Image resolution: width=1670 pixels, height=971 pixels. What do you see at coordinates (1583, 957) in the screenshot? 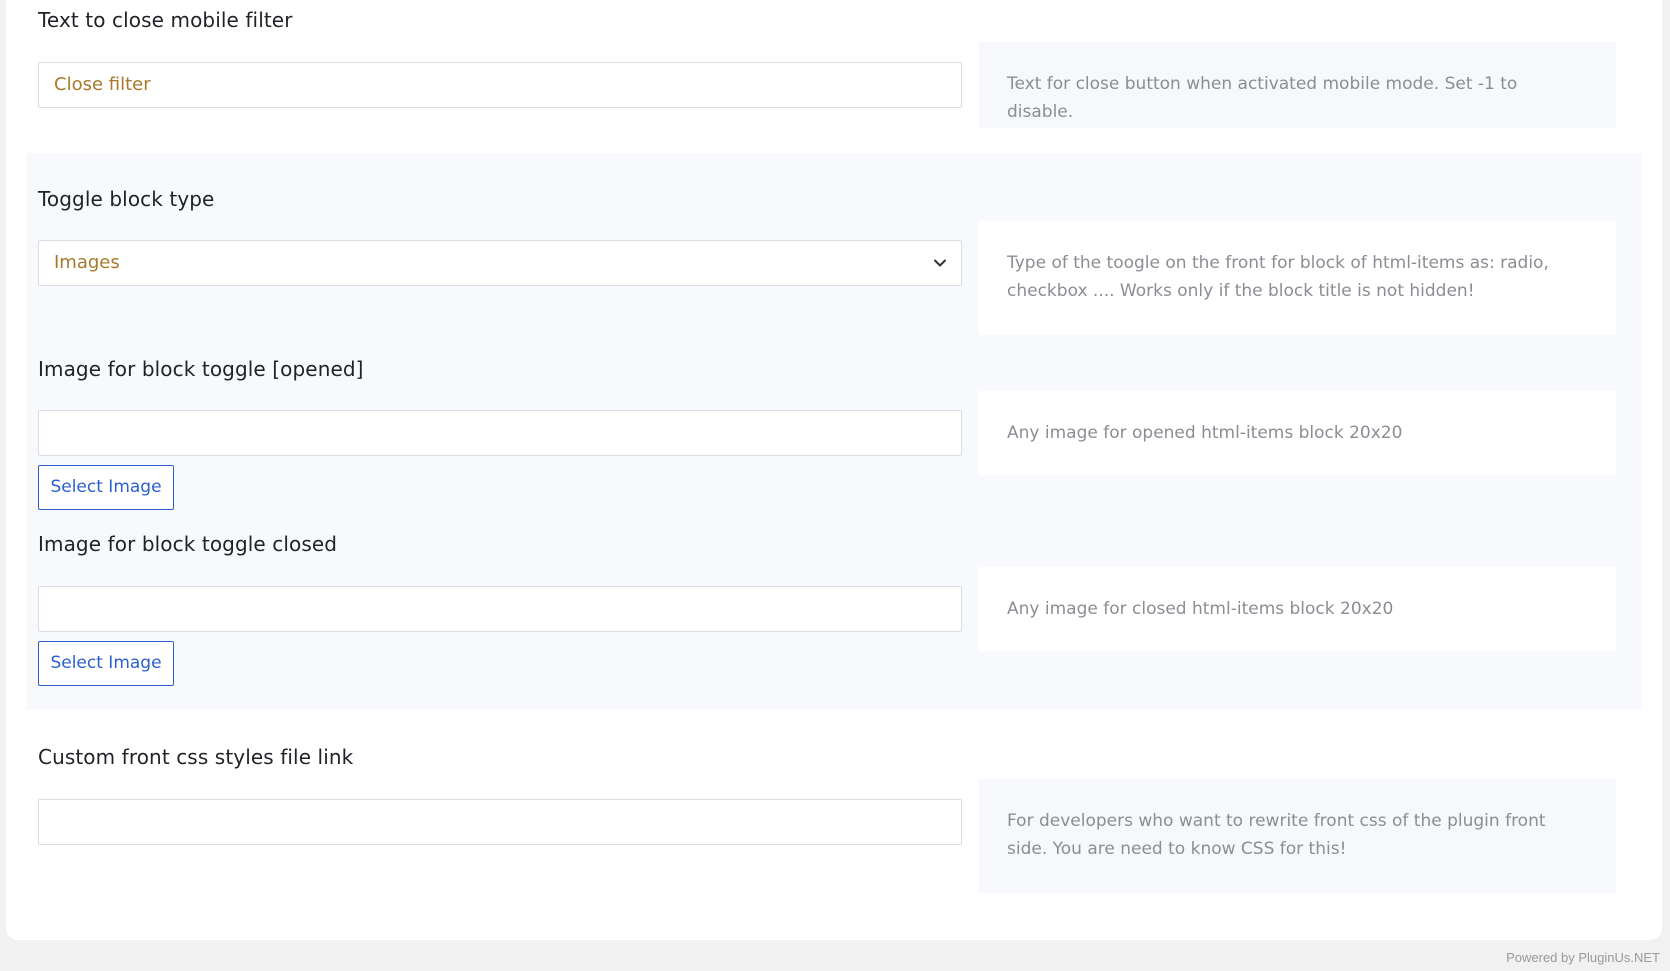
I see `powered-by-footer: Powered by PluginUs.NET` at bounding box center [1583, 957].